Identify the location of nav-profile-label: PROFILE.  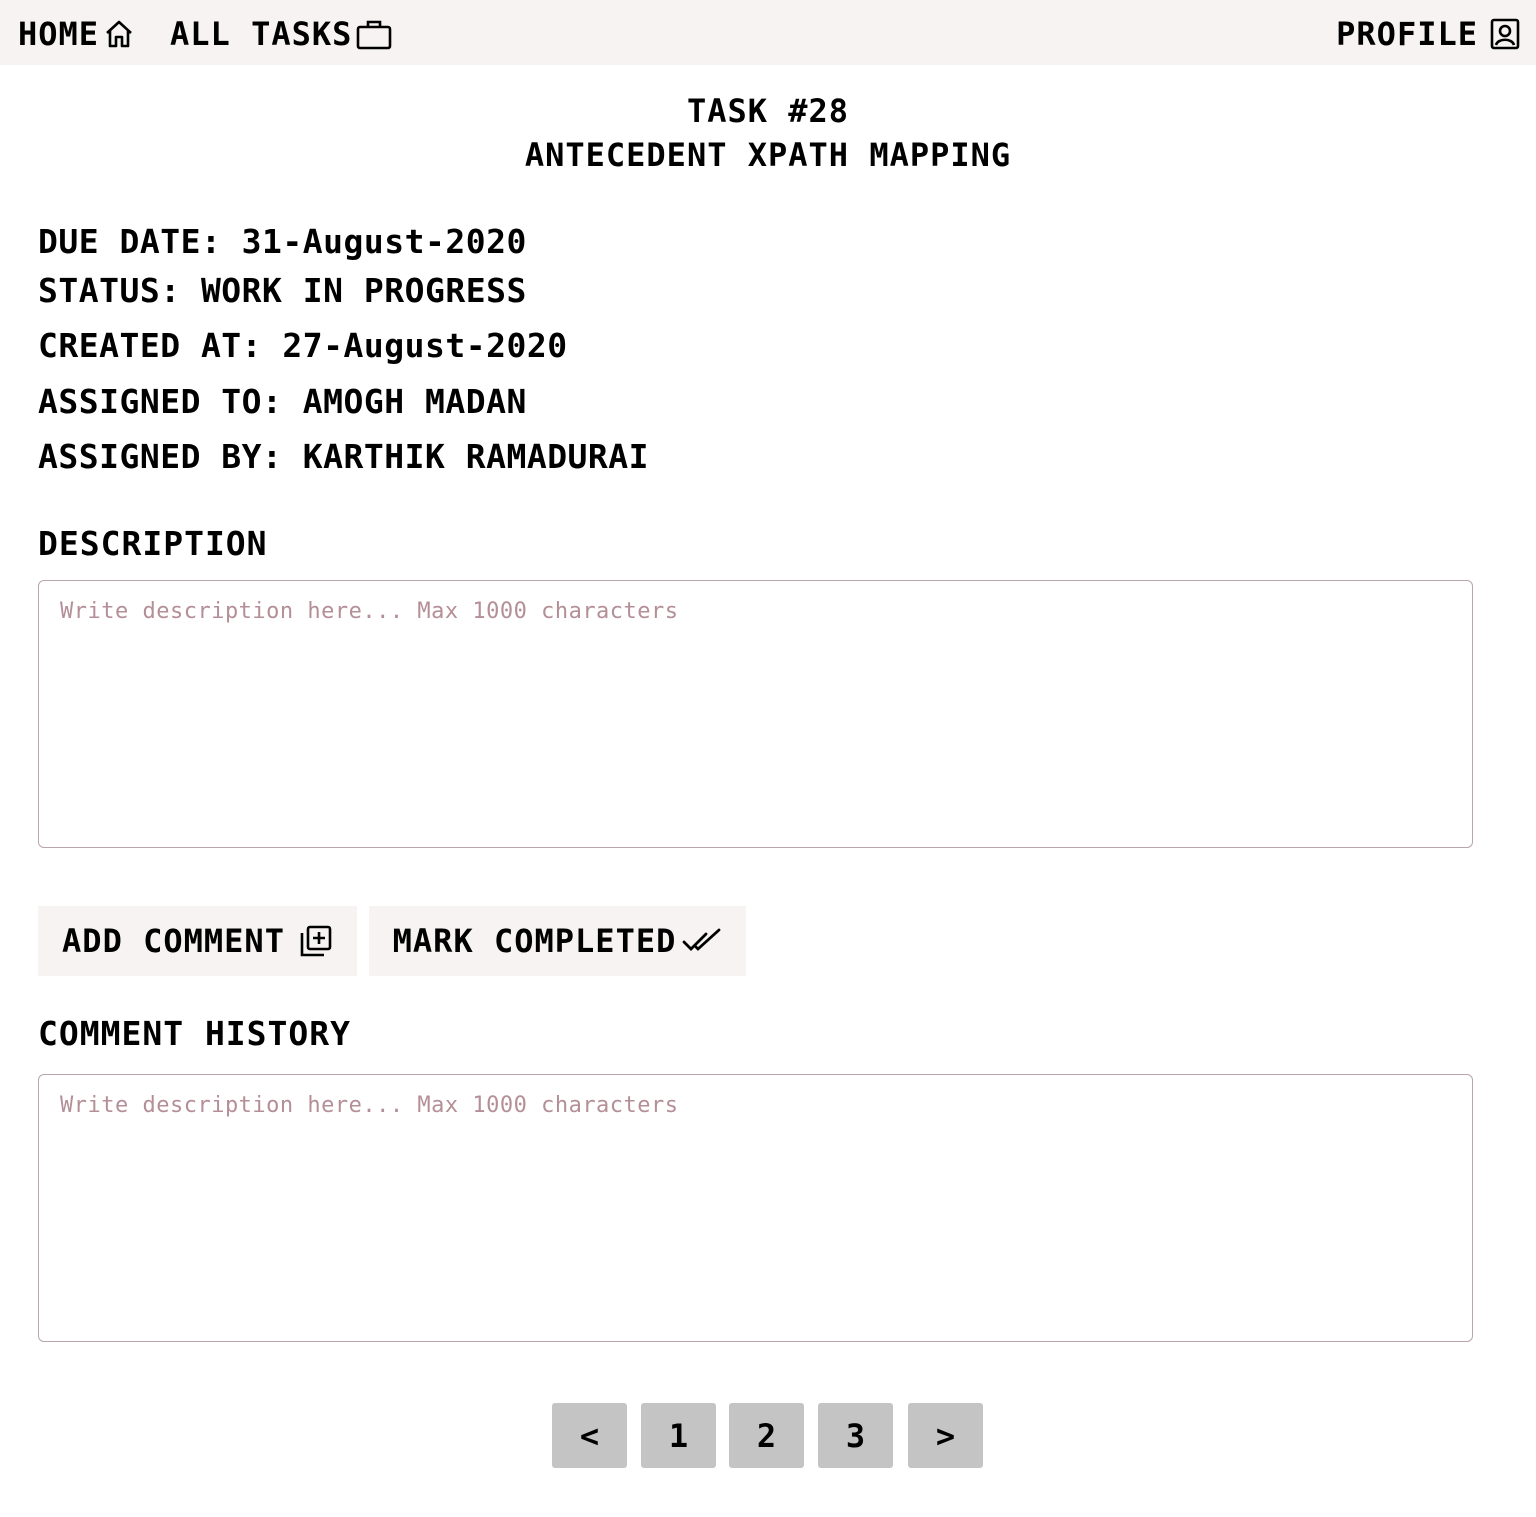
(1407, 34).